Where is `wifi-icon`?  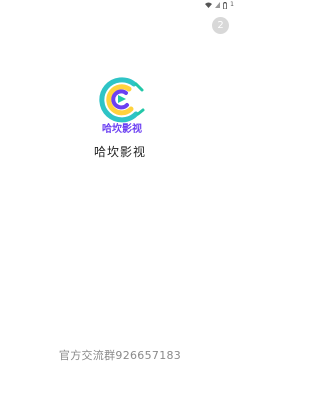
wifi-icon is located at coordinates (209, 5).